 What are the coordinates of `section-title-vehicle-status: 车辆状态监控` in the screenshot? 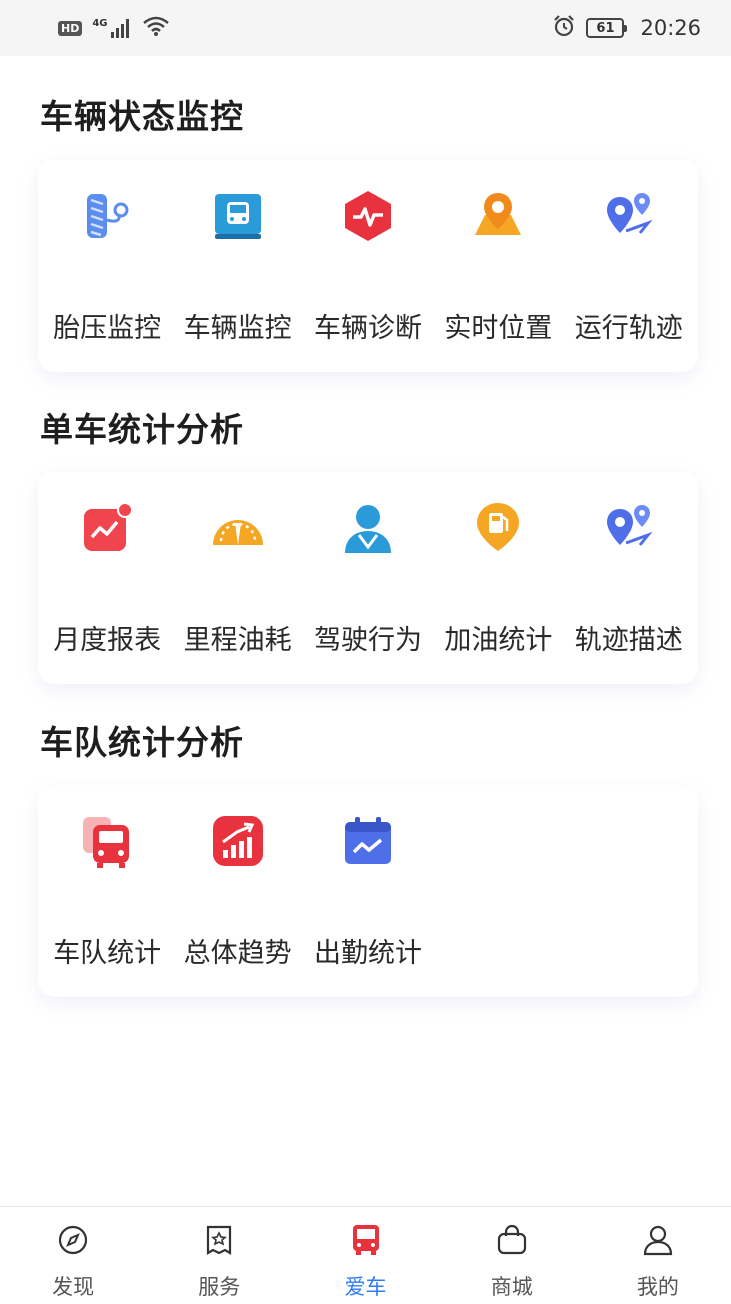 It's located at (142, 116).